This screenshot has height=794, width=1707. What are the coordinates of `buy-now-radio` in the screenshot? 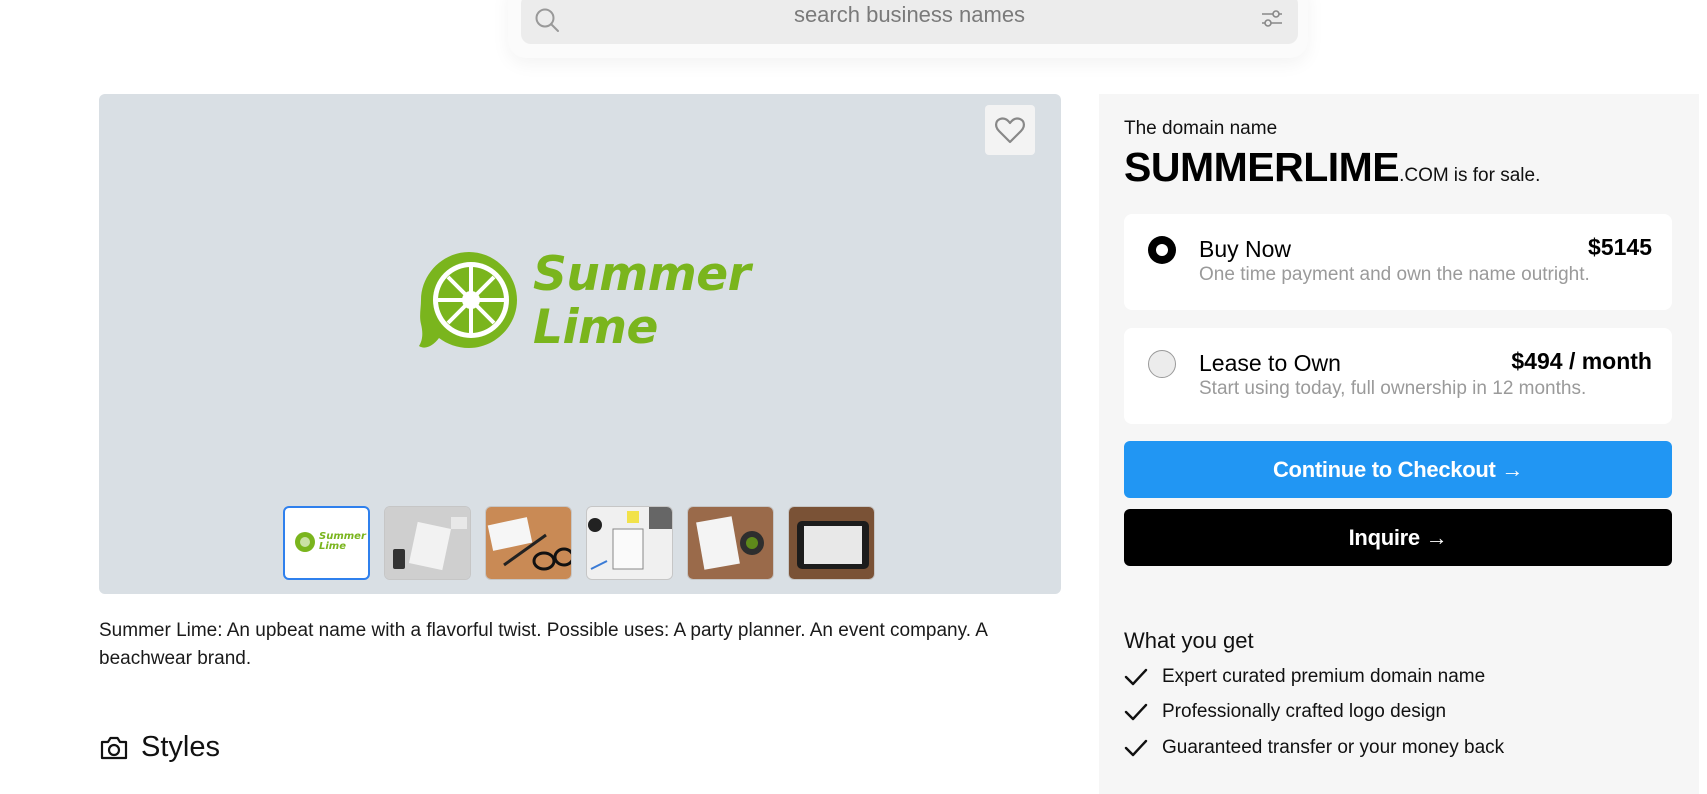 It's located at (1162, 250).